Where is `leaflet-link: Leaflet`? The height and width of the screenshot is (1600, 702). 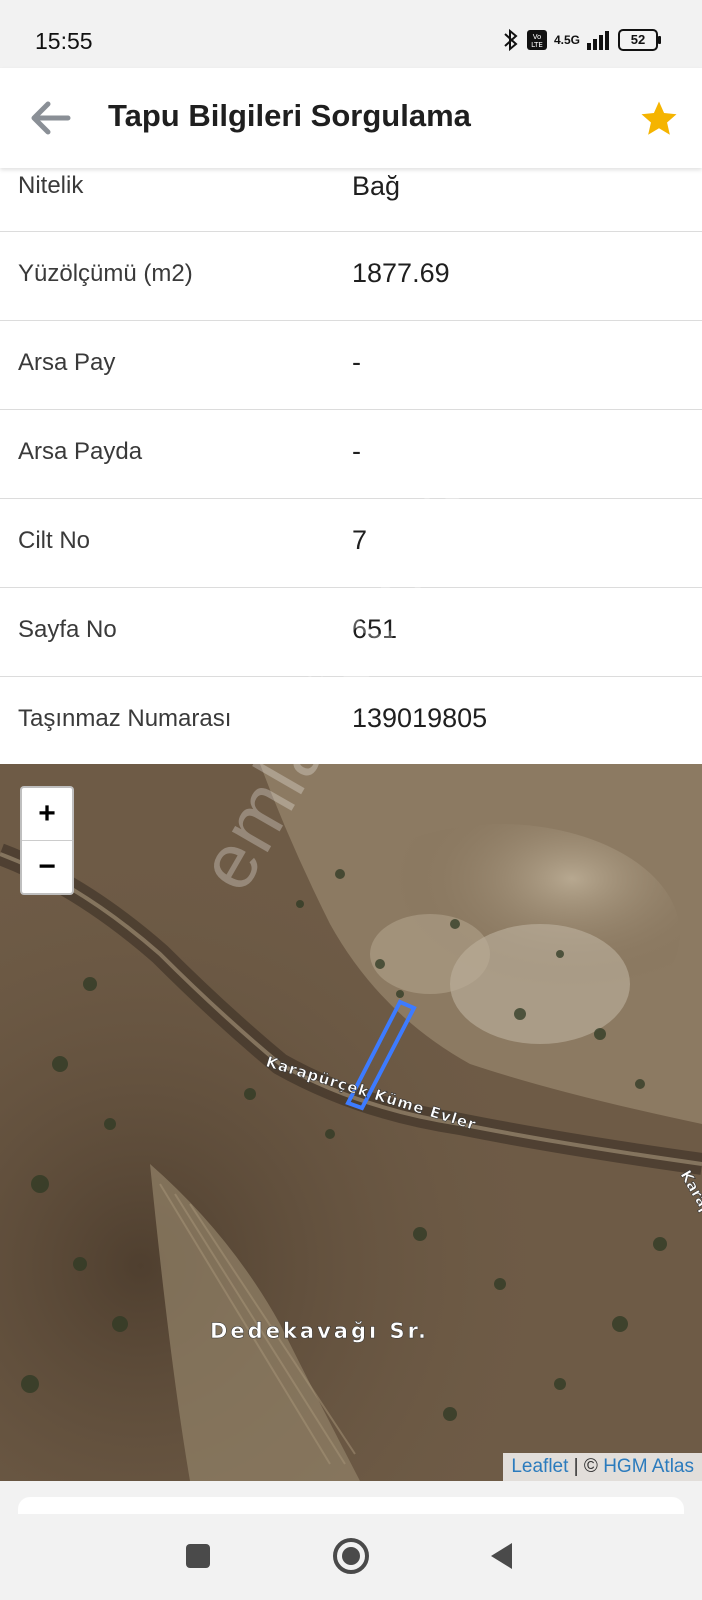 leaflet-link: Leaflet is located at coordinates (539, 1466).